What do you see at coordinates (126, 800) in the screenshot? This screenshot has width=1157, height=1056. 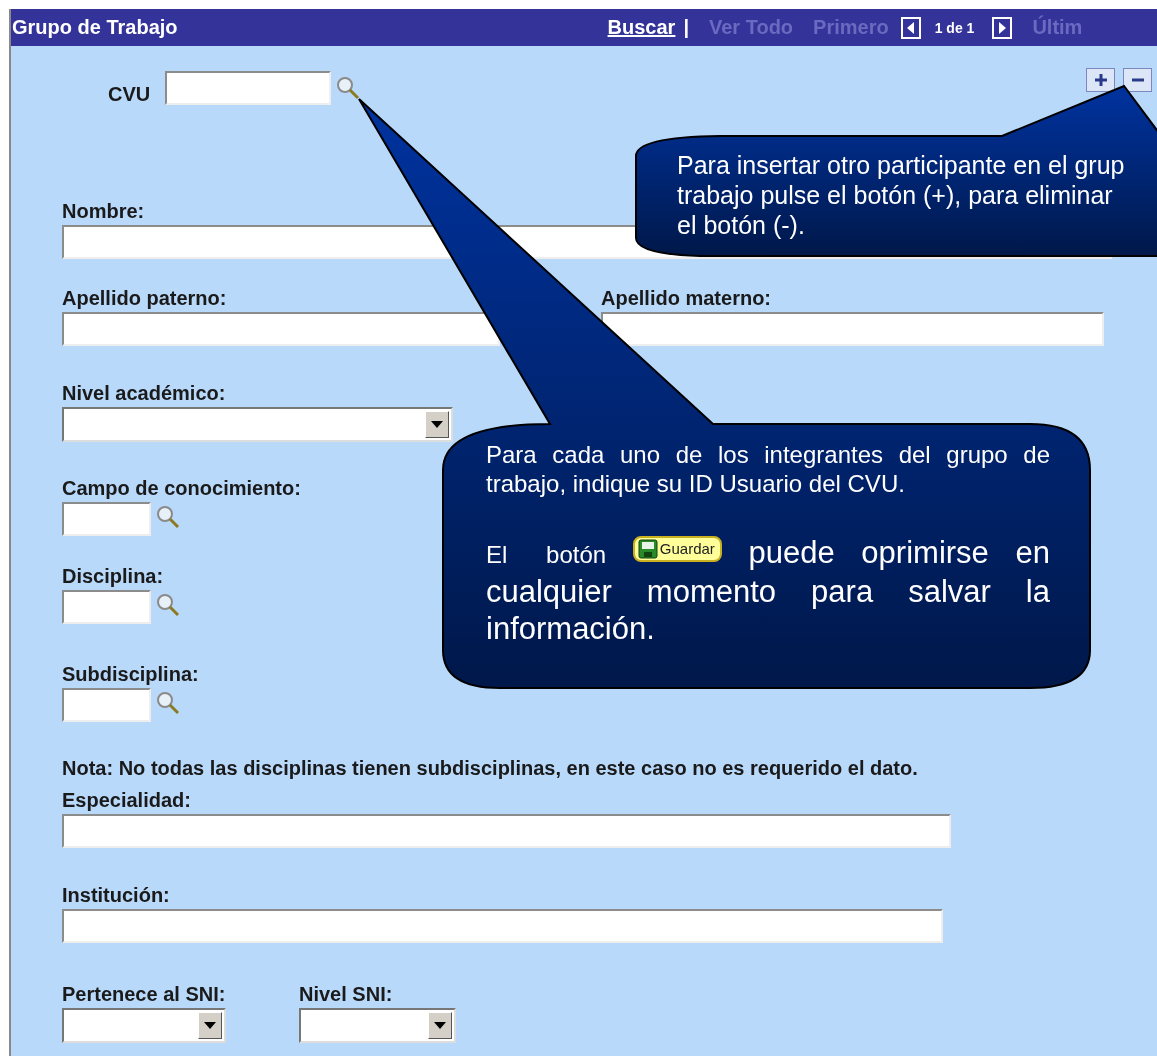 I see `field-label: Especialidad:` at bounding box center [126, 800].